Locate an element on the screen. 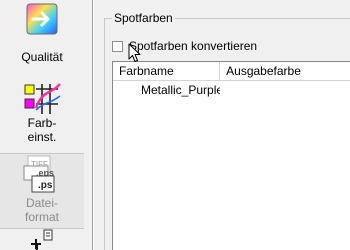 The image size is (350, 250). column-header-output-color: Ausgabefarbe is located at coordinates (285, 71).